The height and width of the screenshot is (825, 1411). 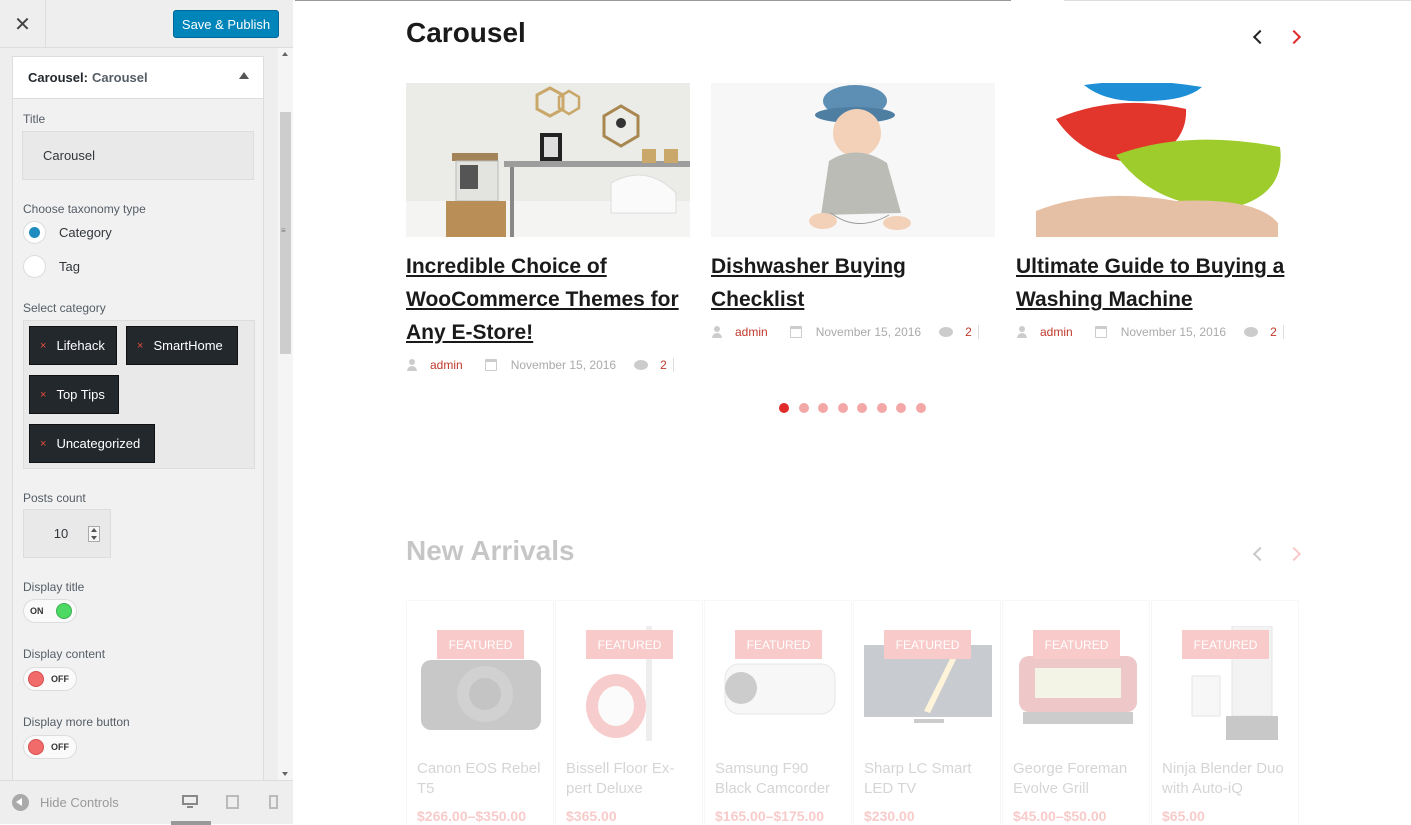 What do you see at coordinates (412, 365) in the screenshot?
I see `author-icon` at bounding box center [412, 365].